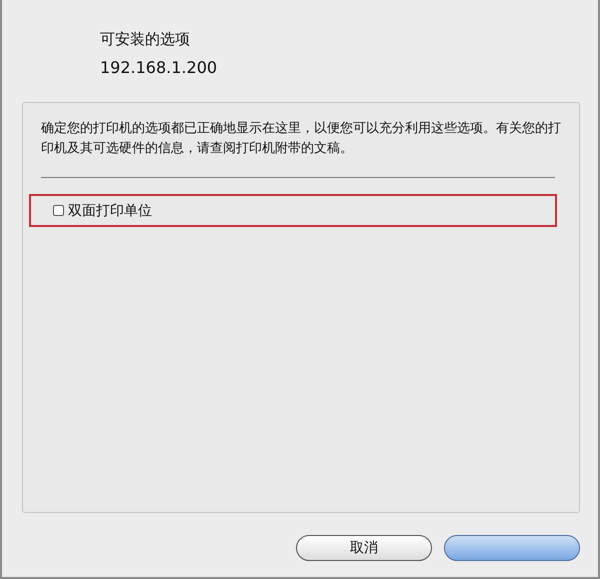 This screenshot has width=600, height=579. I want to click on description-text: 确定您的打印机的选项都已正确地显示在这里，以便您可以充分利用这些选项。有关您的打印机及其可选硬件的信息，请查阅打印机附带的文稿。, so click(301, 139).